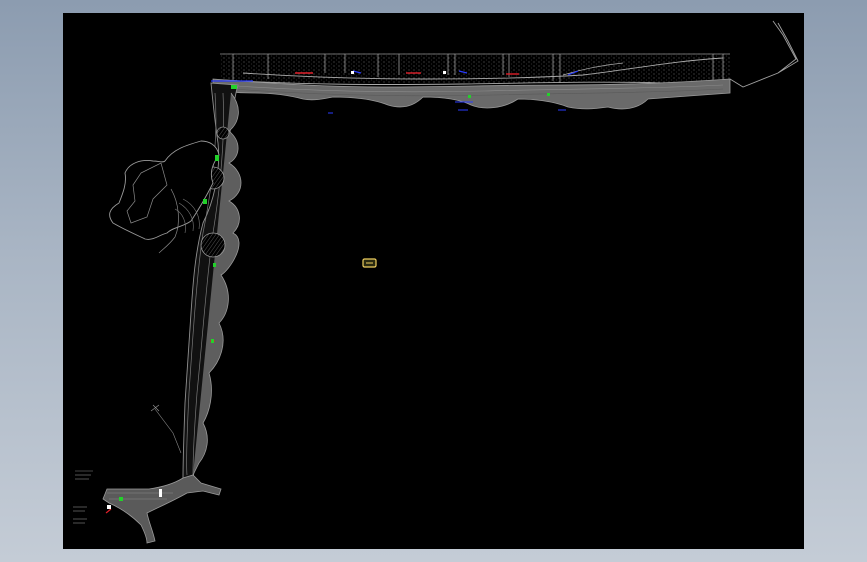 This screenshot has height=562, width=867. I want to click on south-bay, so click(162, 509).